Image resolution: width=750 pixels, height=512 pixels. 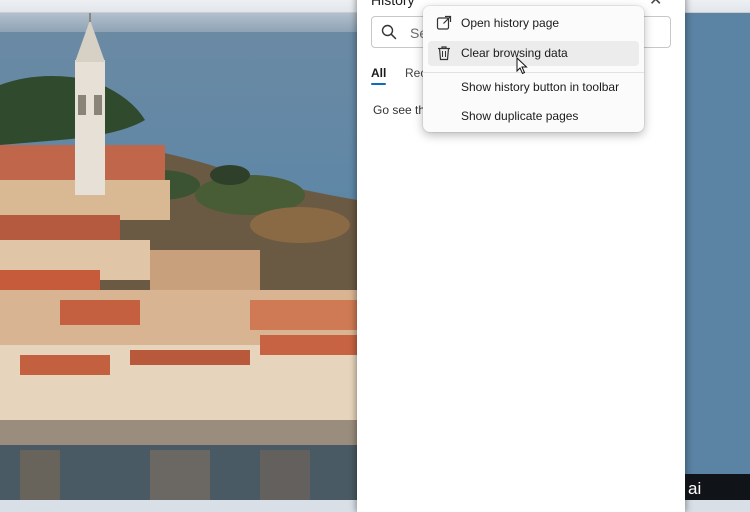 I want to click on external-link-icon, so click(x=444, y=22).